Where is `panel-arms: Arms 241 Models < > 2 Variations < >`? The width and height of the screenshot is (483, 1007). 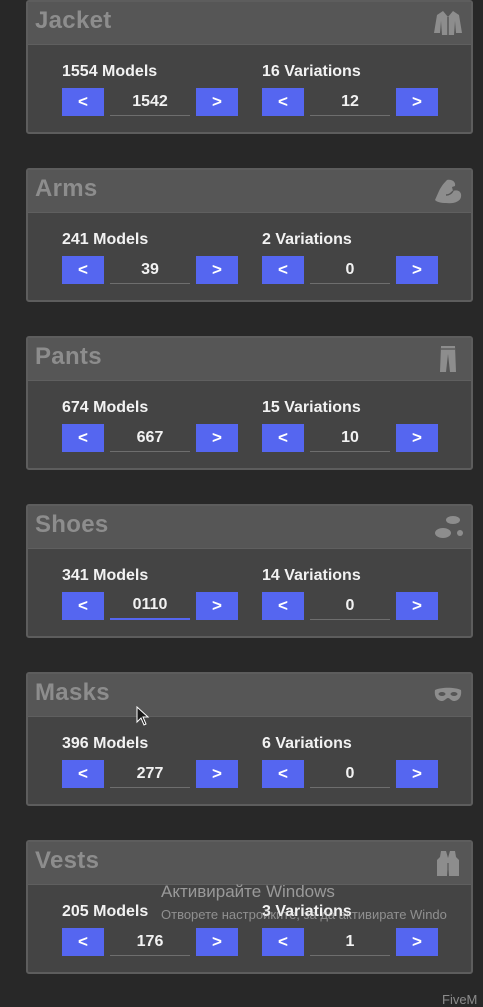
panel-arms: Arms 241 Models < > 2 Variations < > is located at coordinates (249, 235).